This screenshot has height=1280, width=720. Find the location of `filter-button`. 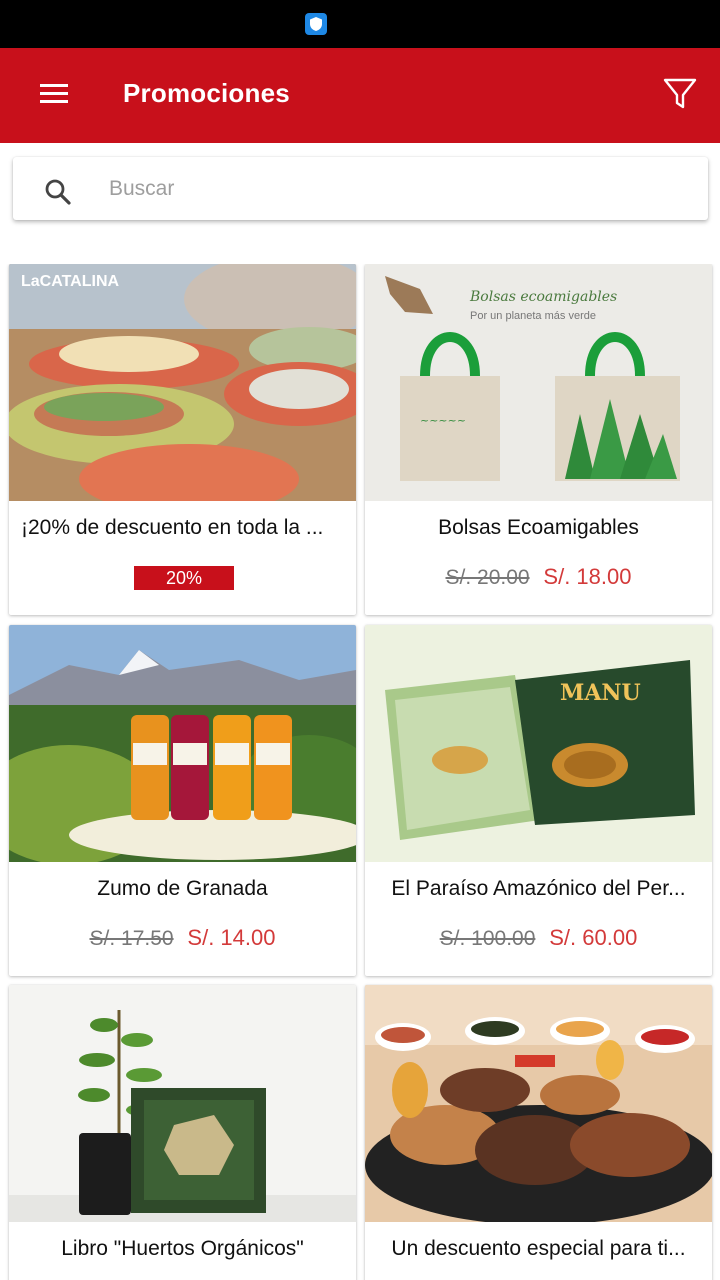

filter-button is located at coordinates (684, 96).